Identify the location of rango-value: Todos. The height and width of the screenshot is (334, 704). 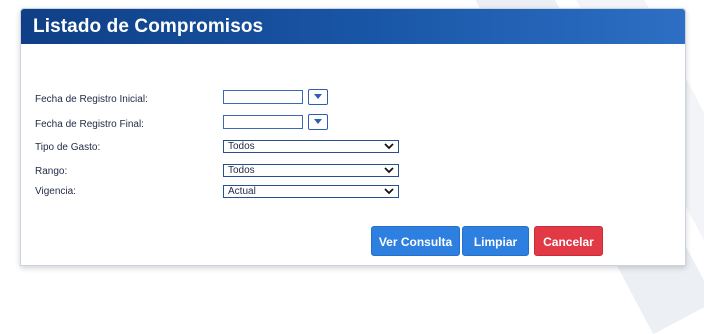
(241, 170).